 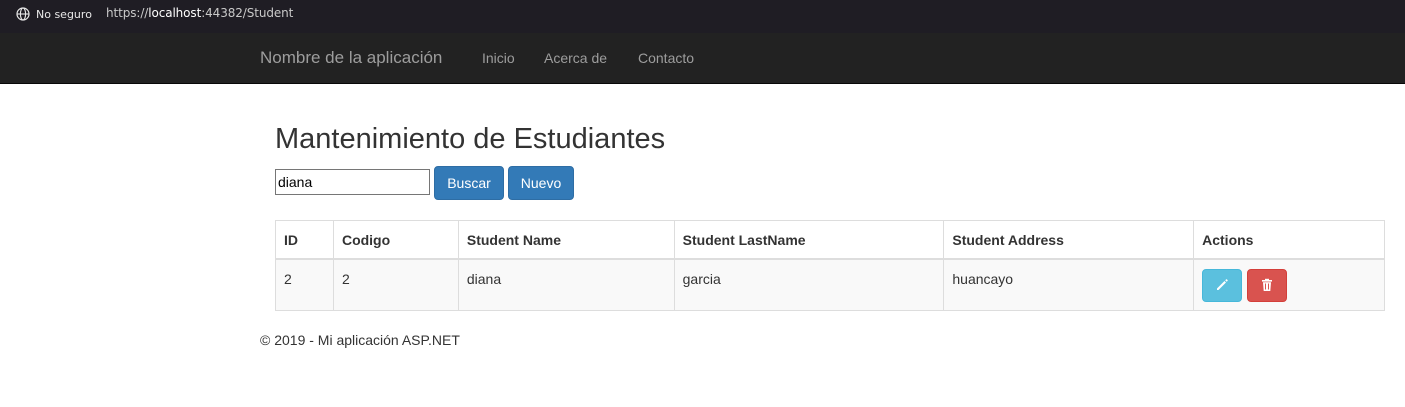 What do you see at coordinates (351, 58) in the screenshot?
I see `brand-link: Nombre de la aplicación` at bounding box center [351, 58].